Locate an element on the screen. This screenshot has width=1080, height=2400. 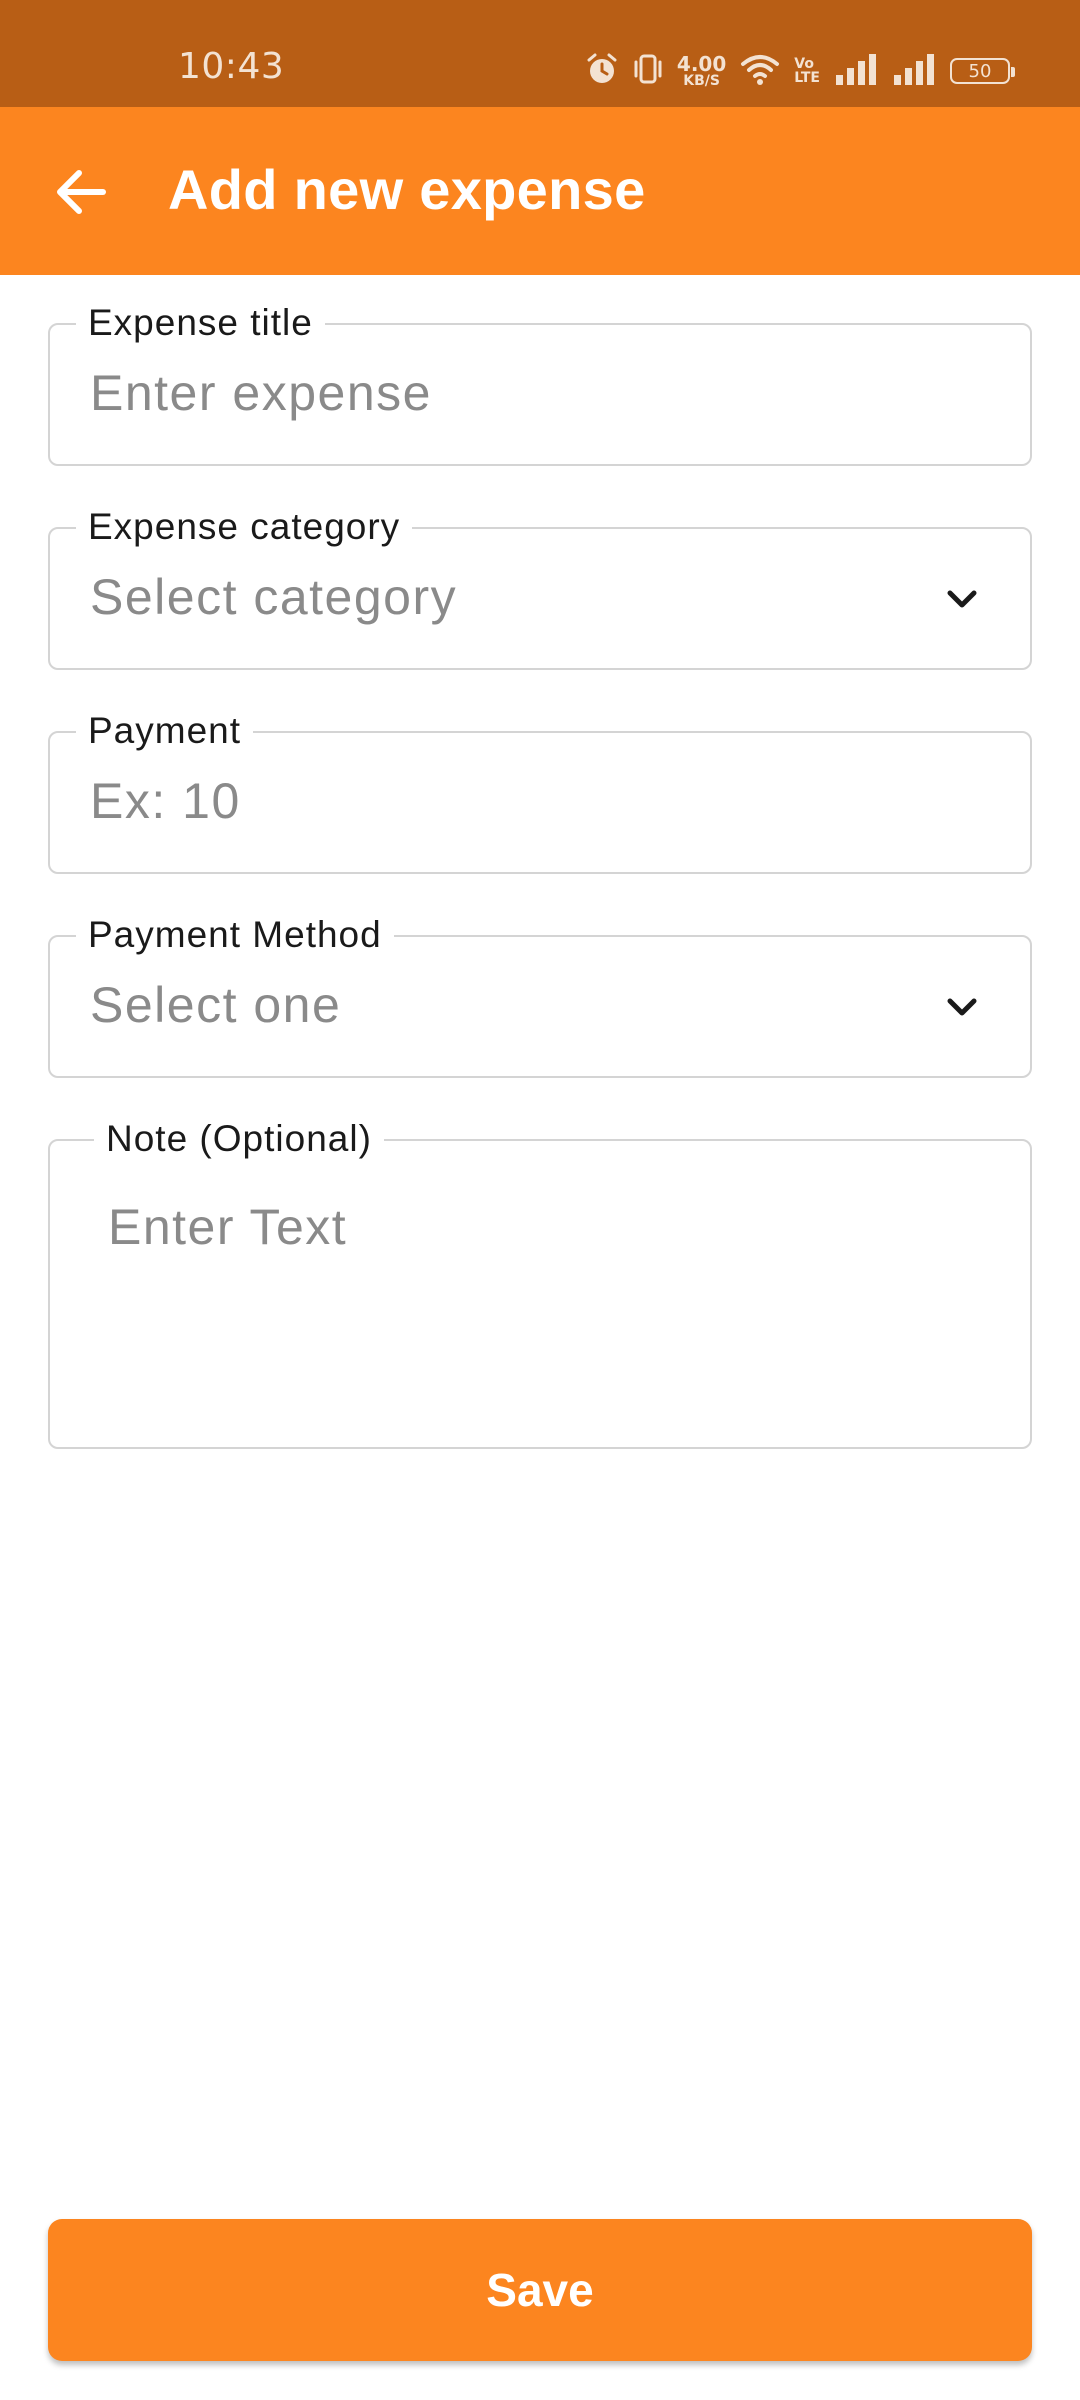
back-button is located at coordinates (81, 194).